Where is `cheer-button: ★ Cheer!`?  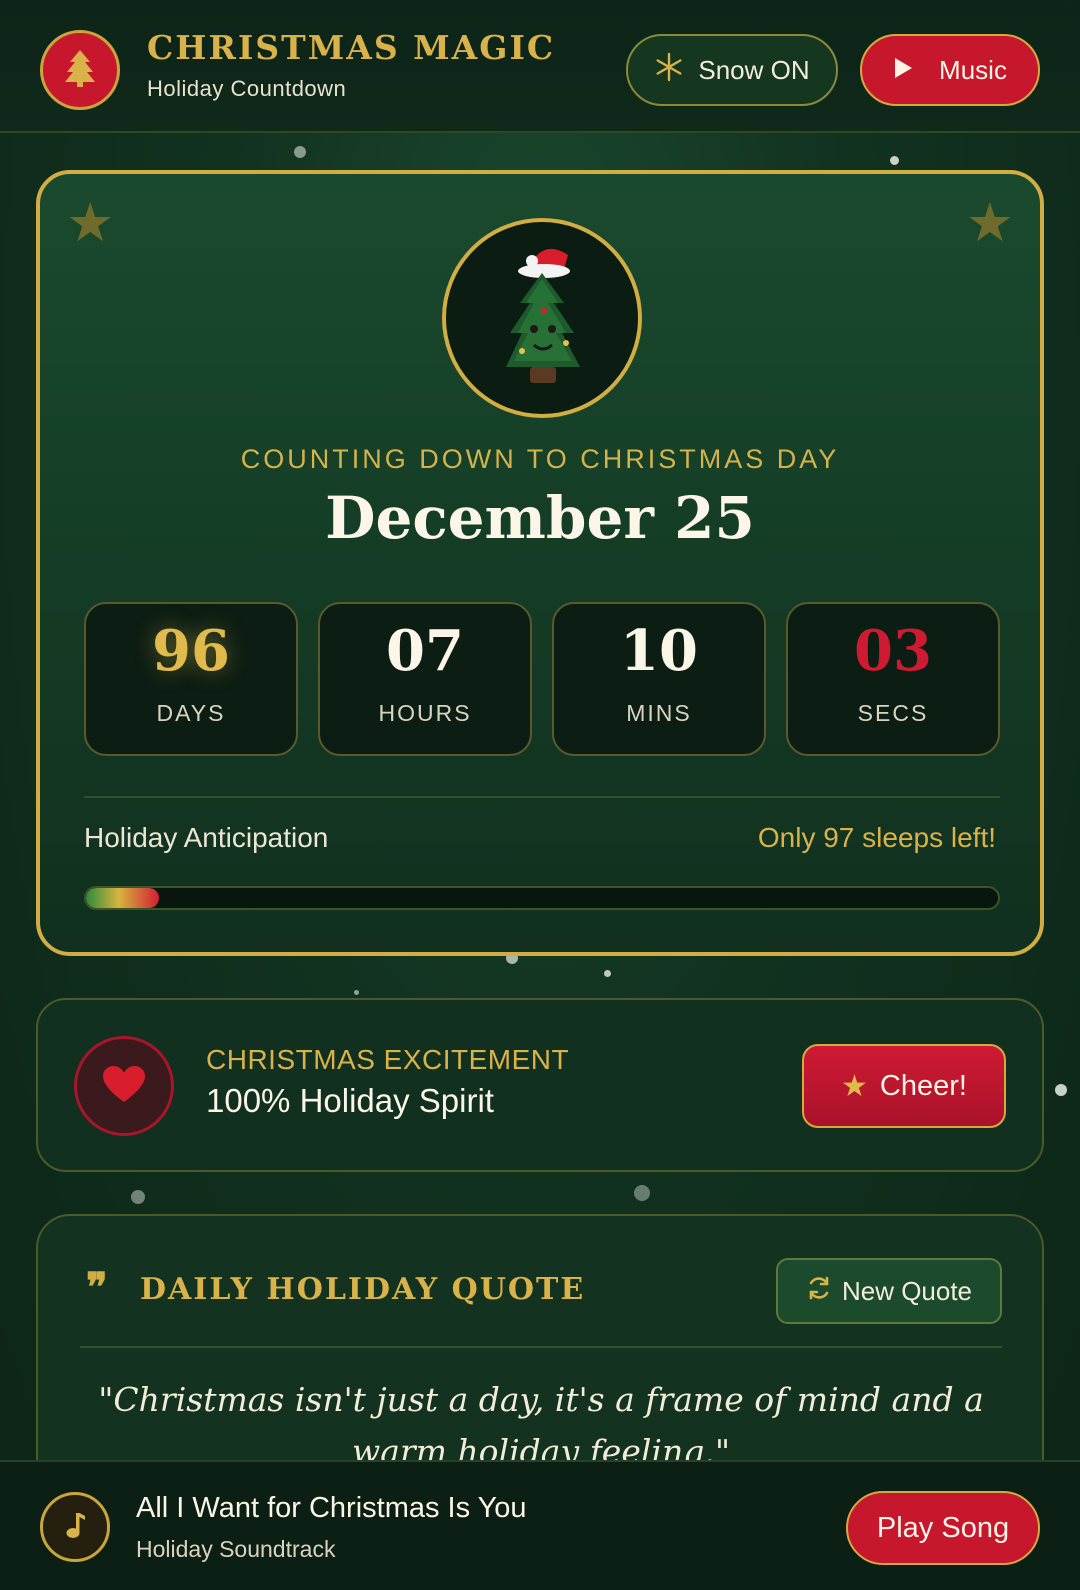 cheer-button: ★ Cheer! is located at coordinates (904, 1086).